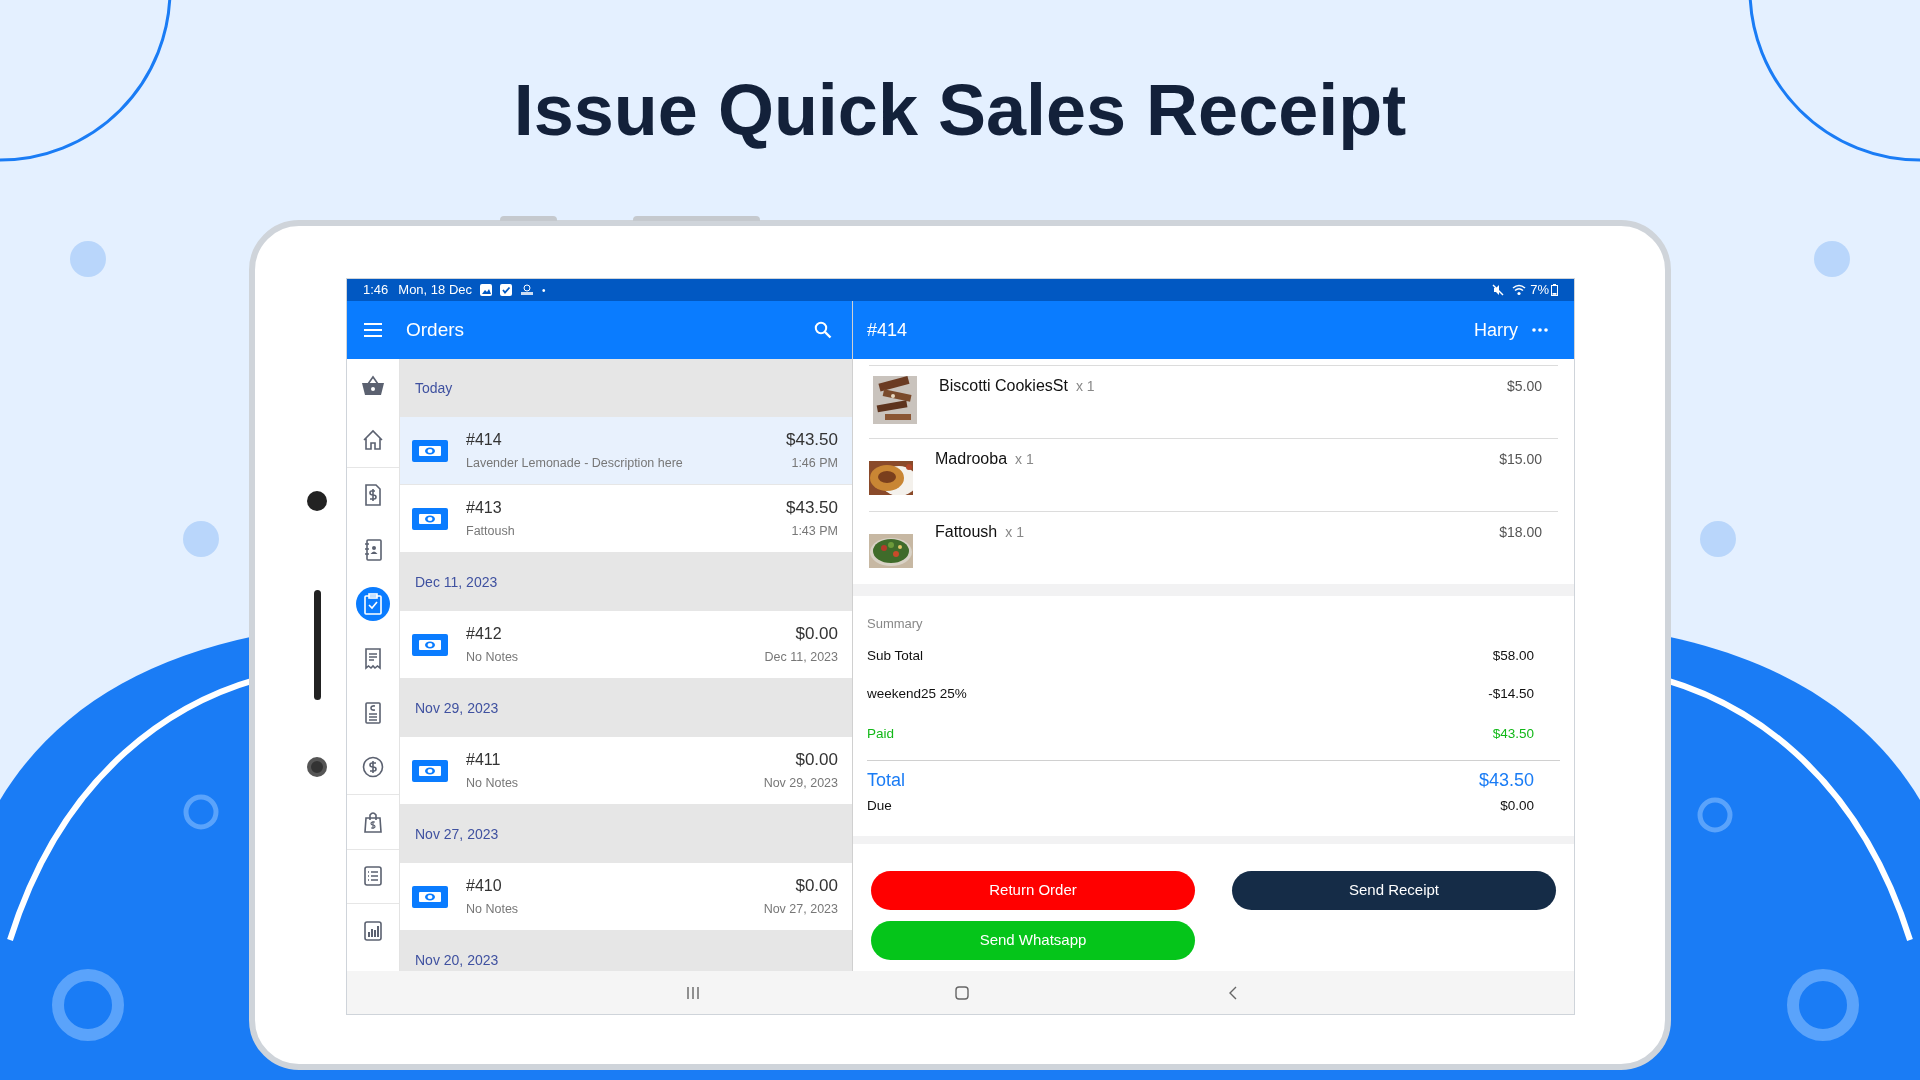  Describe the element at coordinates (373, 495) in the screenshot. I see `dollar-document-icon` at that location.